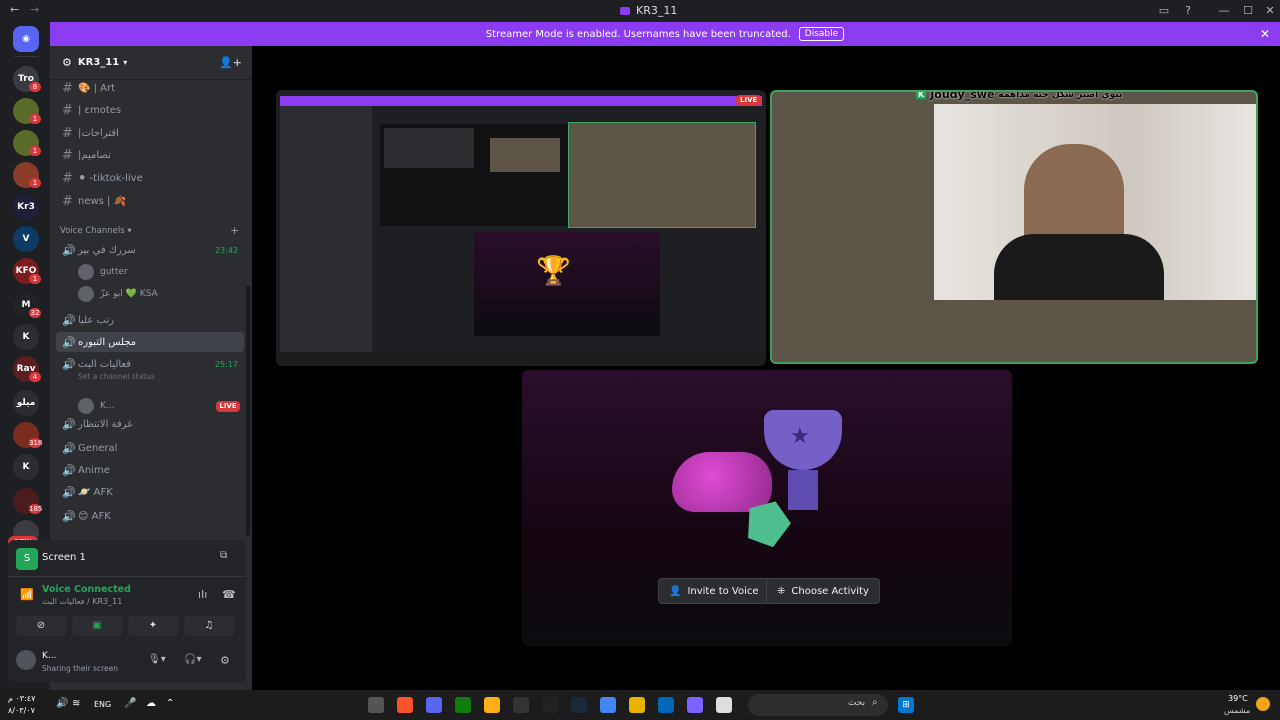  What do you see at coordinates (463, 705) in the screenshot?
I see `xbox-icon` at bounding box center [463, 705].